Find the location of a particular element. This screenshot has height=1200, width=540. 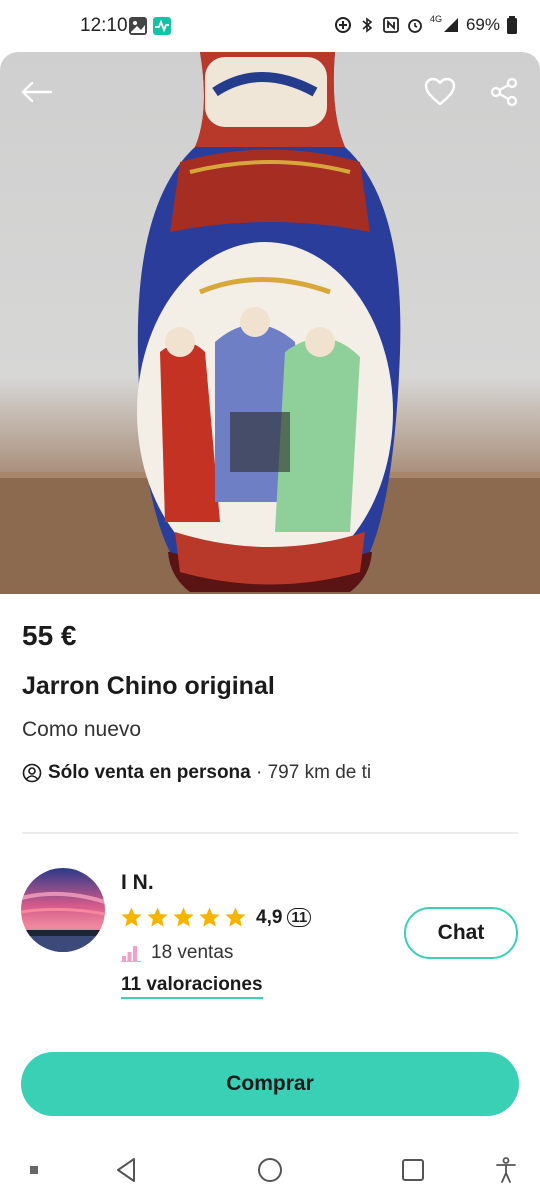

delivery-info: Sólo venta en persona · 797 km de ti is located at coordinates (196, 773).